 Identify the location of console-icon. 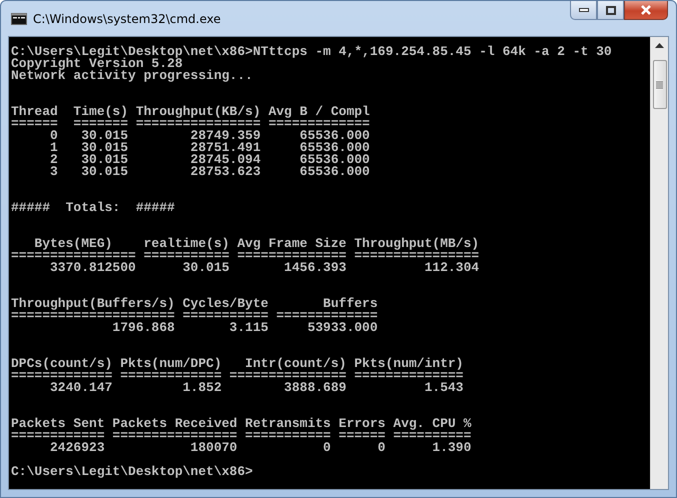
(19, 18).